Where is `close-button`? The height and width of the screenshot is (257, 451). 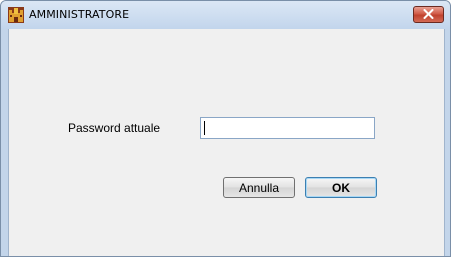
close-button is located at coordinates (428, 14).